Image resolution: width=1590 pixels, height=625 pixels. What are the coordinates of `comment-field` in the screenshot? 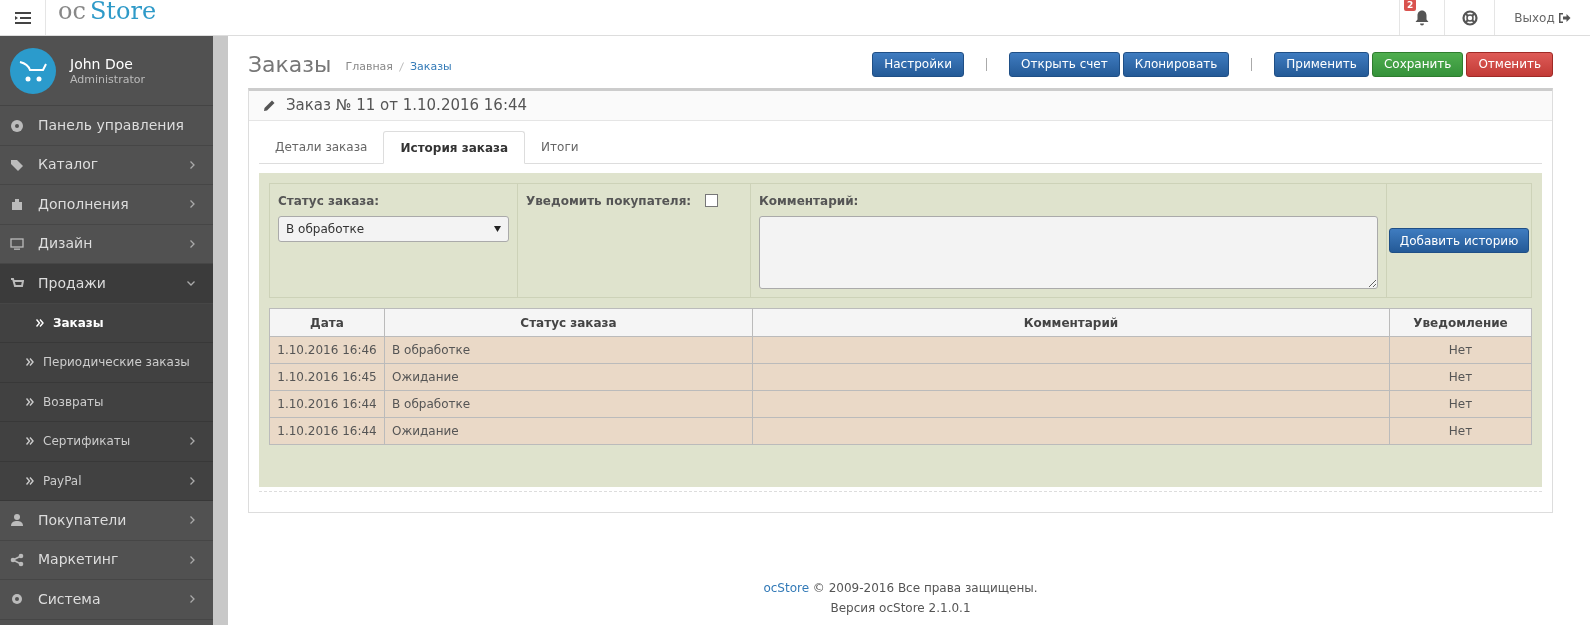 It's located at (1068, 252).